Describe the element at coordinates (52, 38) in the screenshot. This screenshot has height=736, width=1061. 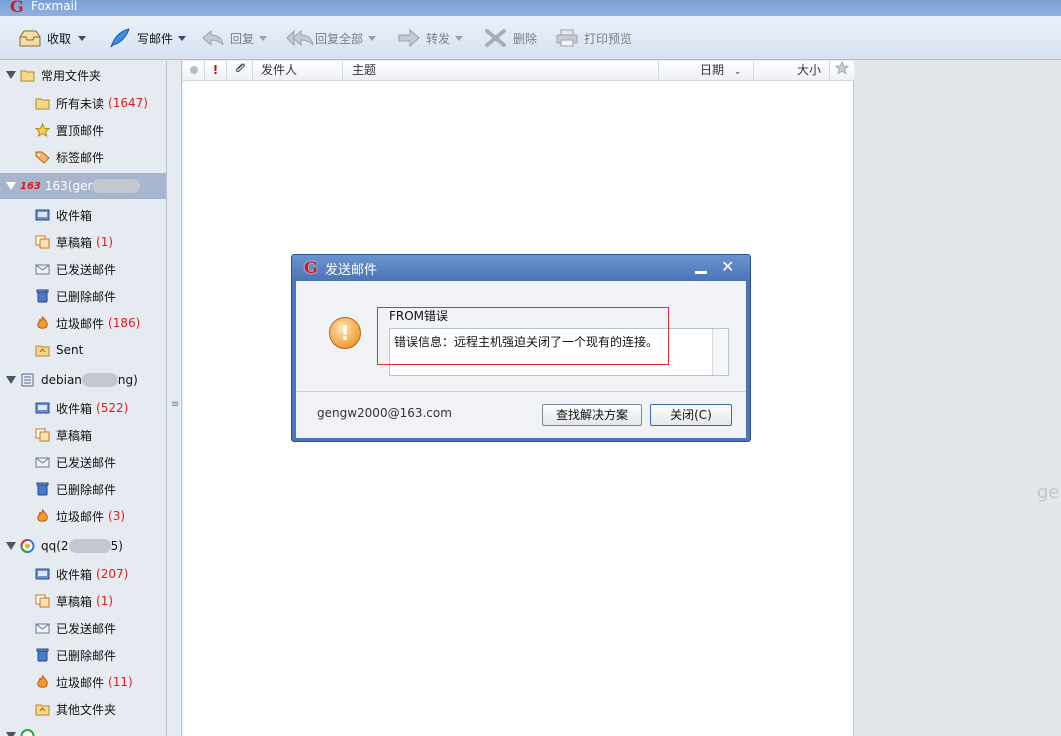
I see `receive-button: 收取` at that location.